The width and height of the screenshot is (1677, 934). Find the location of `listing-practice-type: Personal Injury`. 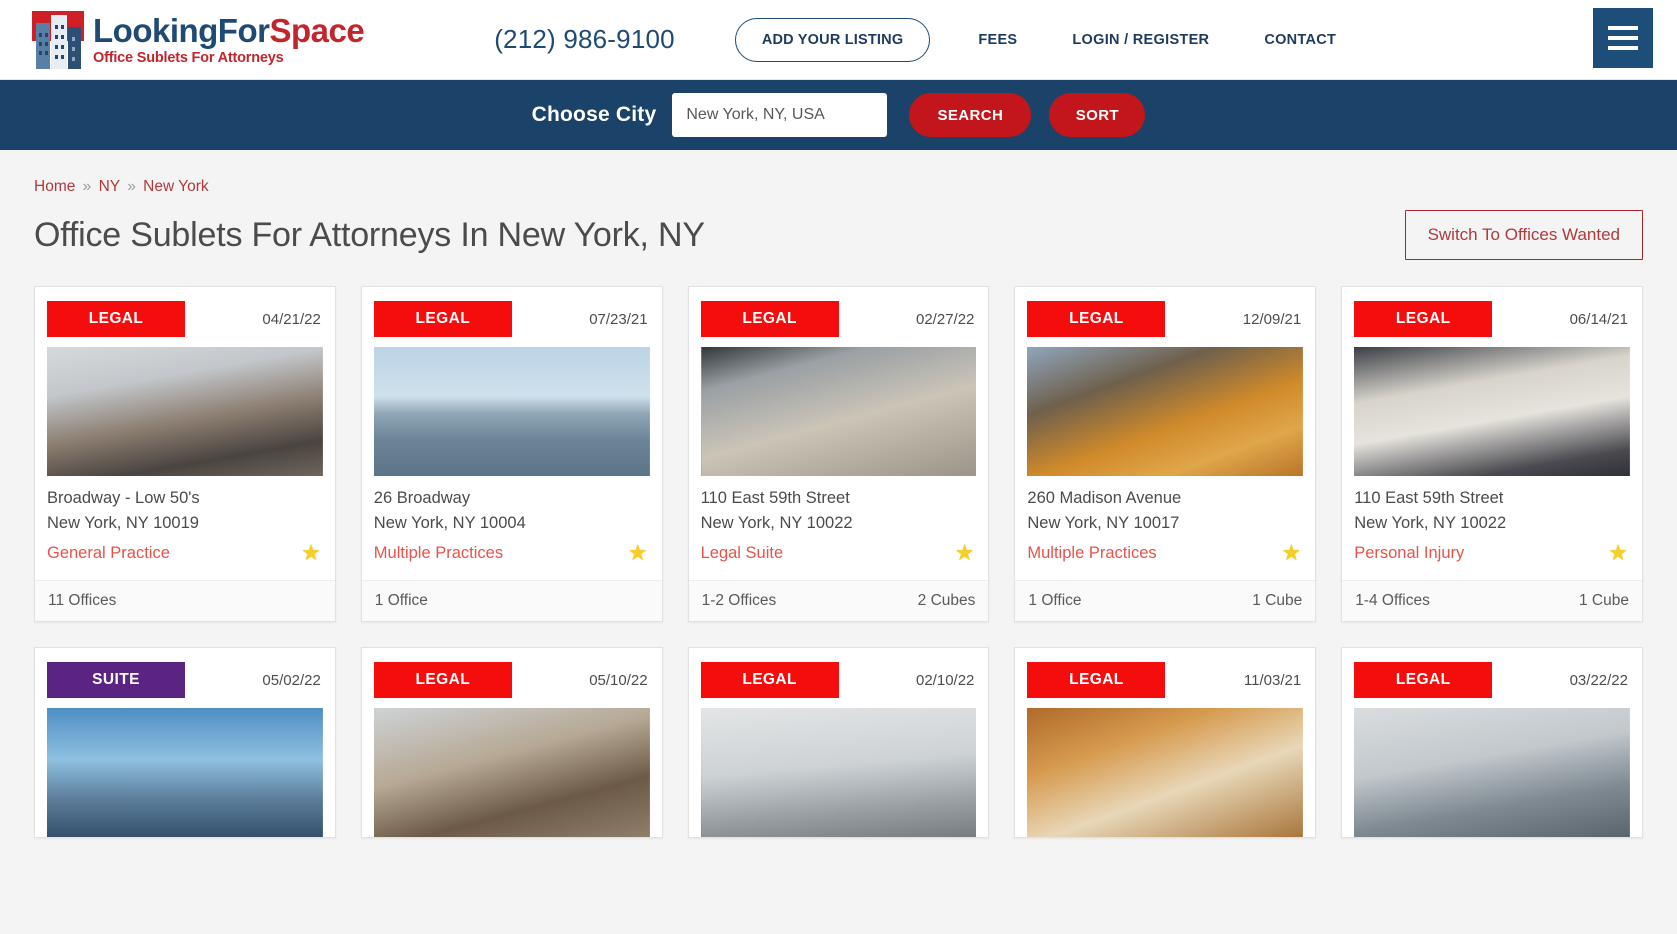

listing-practice-type: Personal Injury is located at coordinates (1409, 552).